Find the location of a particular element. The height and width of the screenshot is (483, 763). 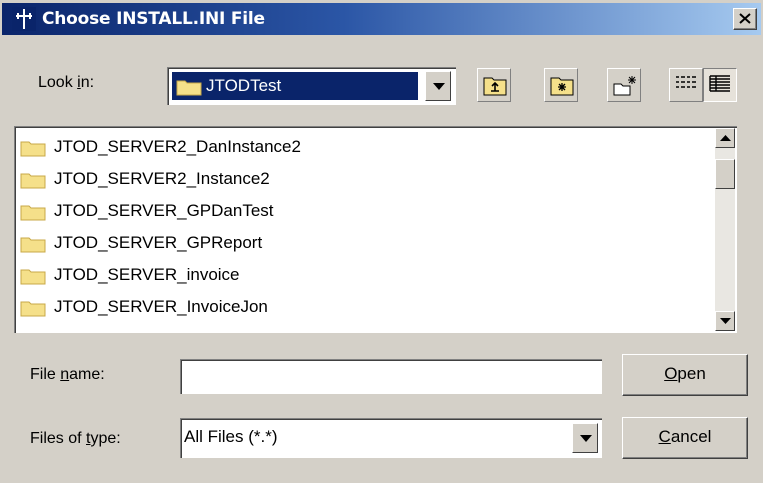

look-in-selected: JTODTest is located at coordinates (295, 86).